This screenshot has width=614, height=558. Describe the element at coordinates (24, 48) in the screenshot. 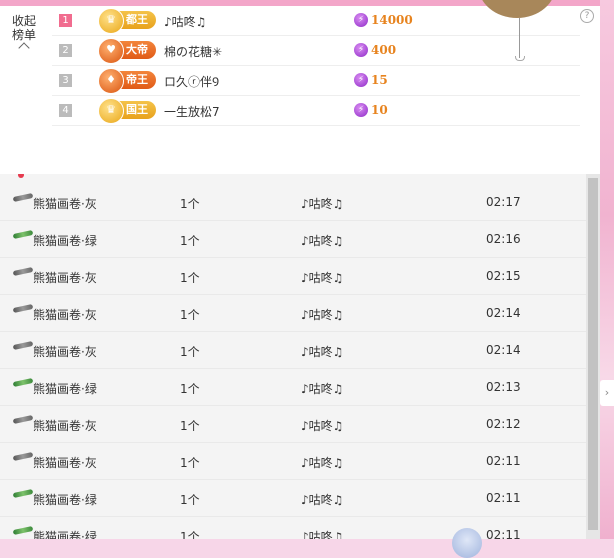

I see `chevron-up-icon` at that location.